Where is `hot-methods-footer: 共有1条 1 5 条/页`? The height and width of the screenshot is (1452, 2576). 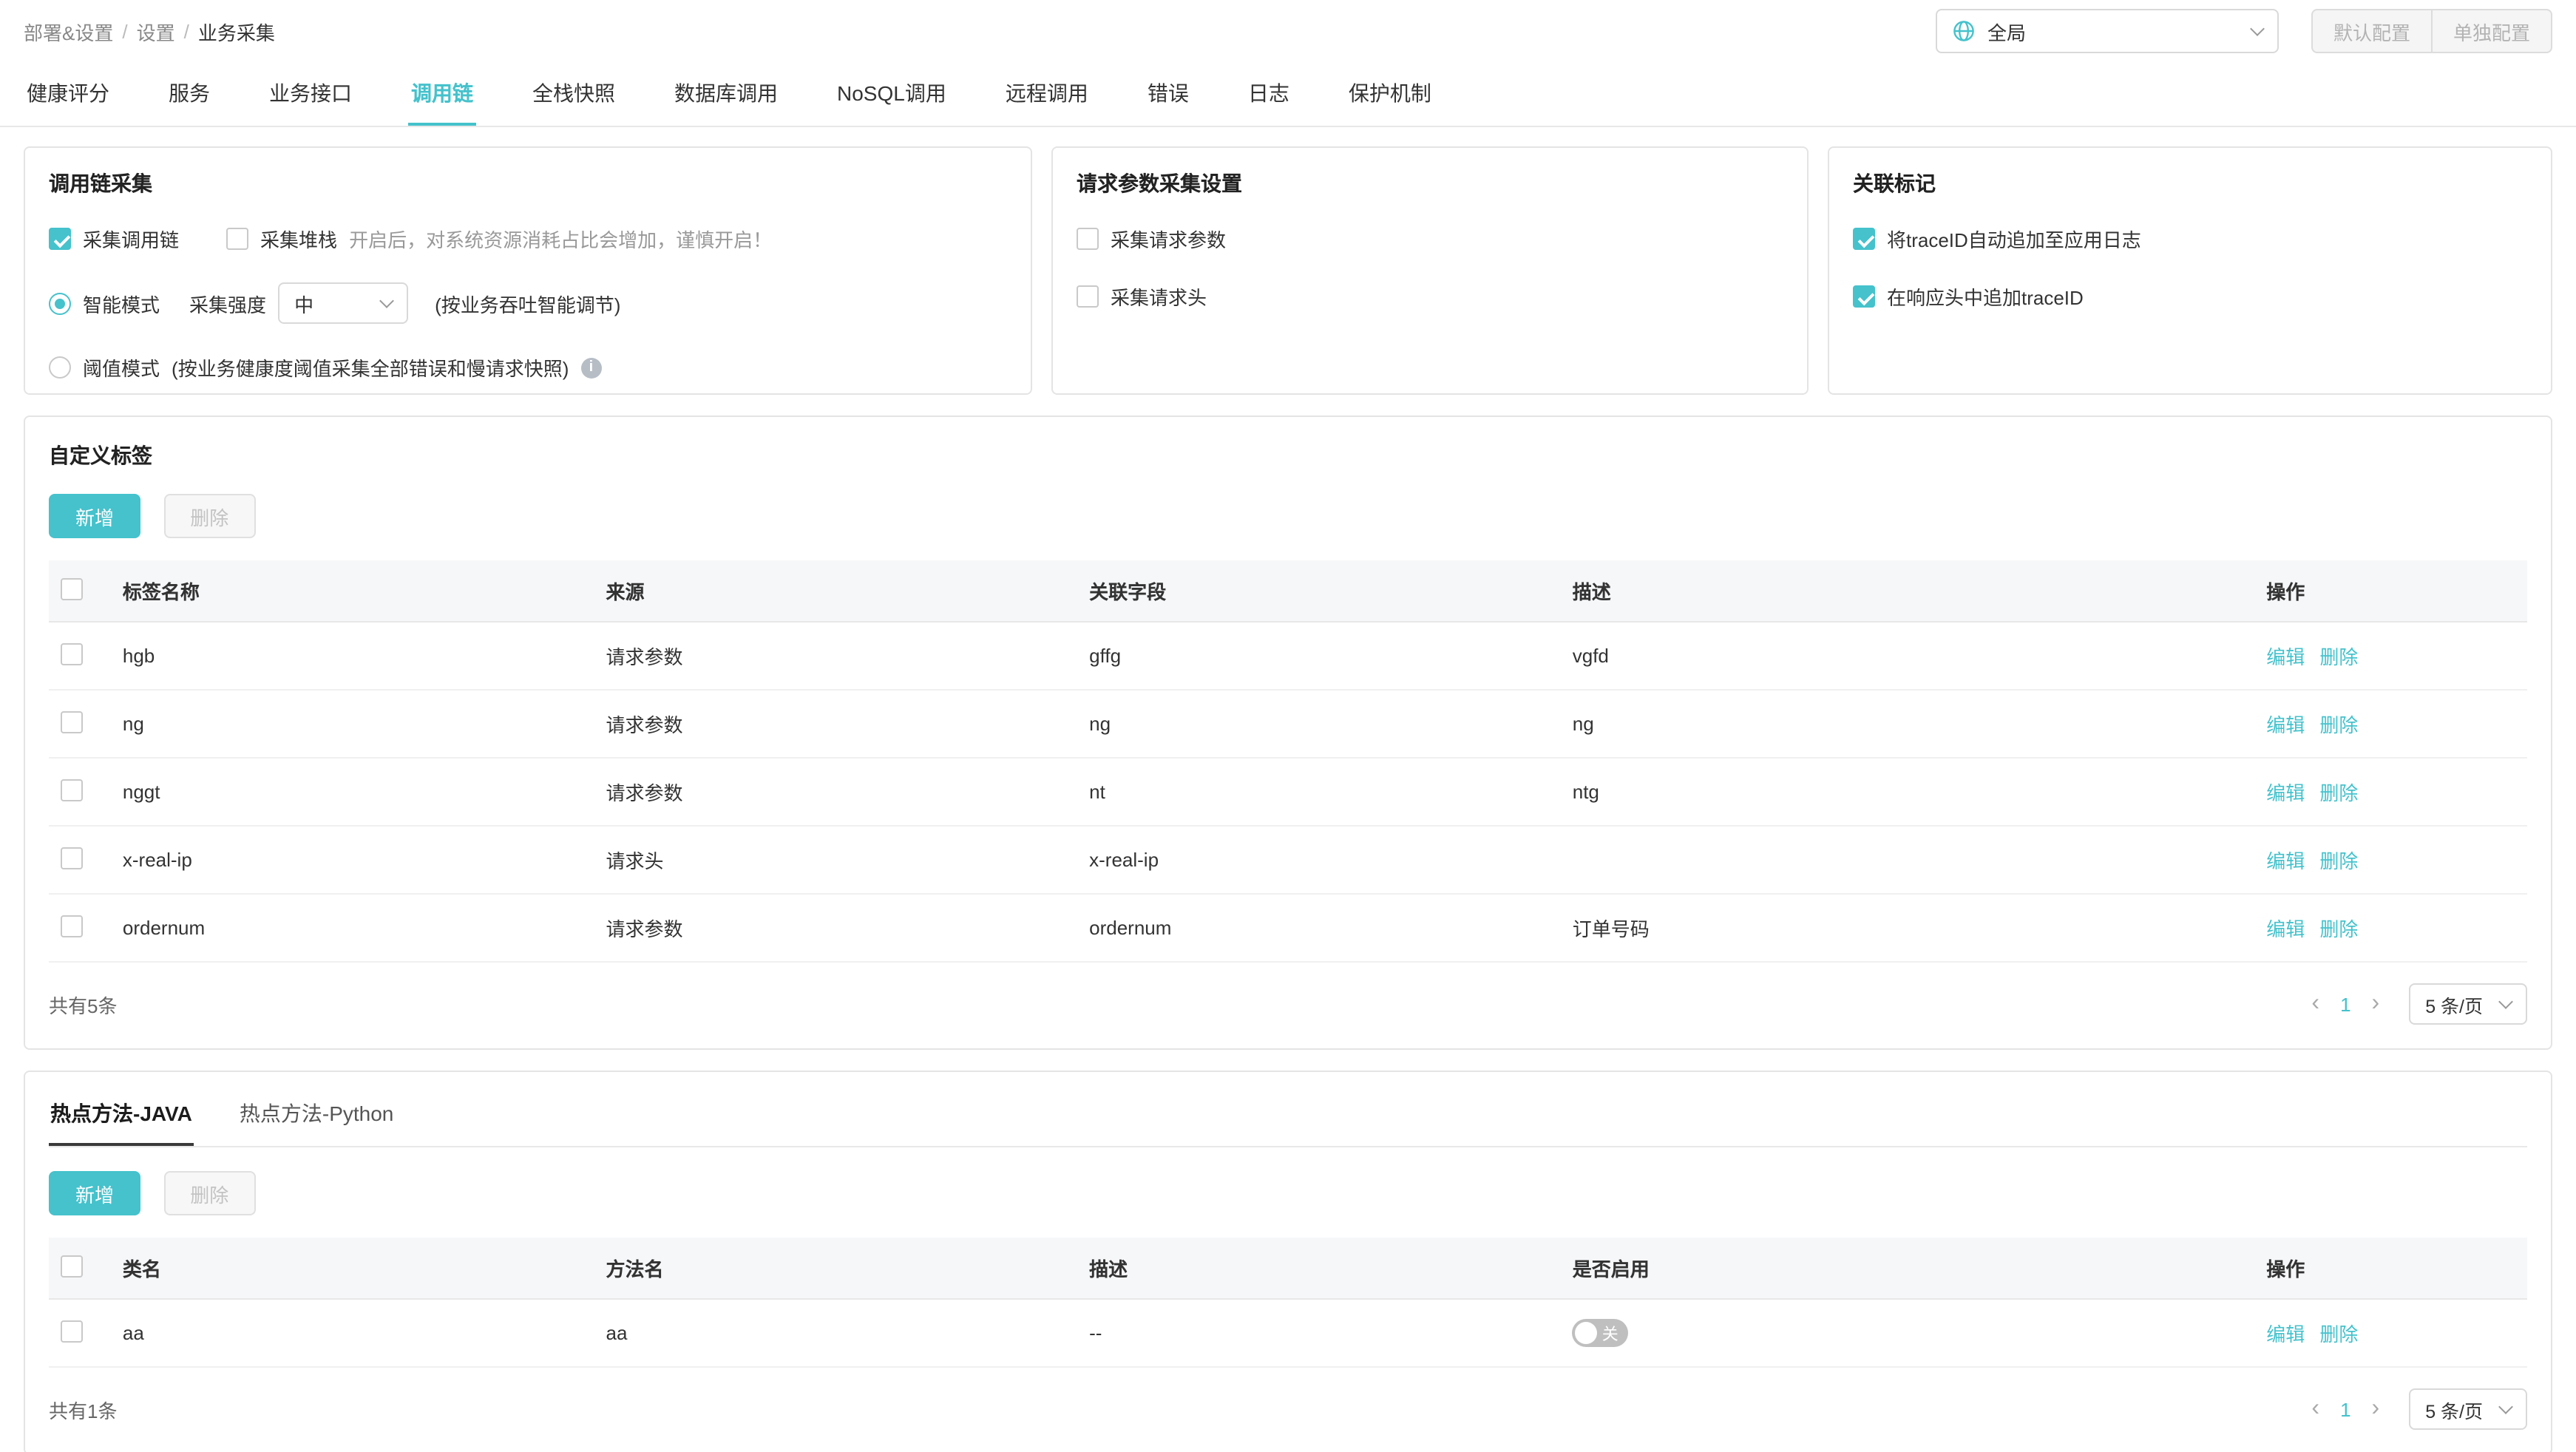 hot-methods-footer: 共有1条 1 5 条/页 is located at coordinates (1288, 1399).